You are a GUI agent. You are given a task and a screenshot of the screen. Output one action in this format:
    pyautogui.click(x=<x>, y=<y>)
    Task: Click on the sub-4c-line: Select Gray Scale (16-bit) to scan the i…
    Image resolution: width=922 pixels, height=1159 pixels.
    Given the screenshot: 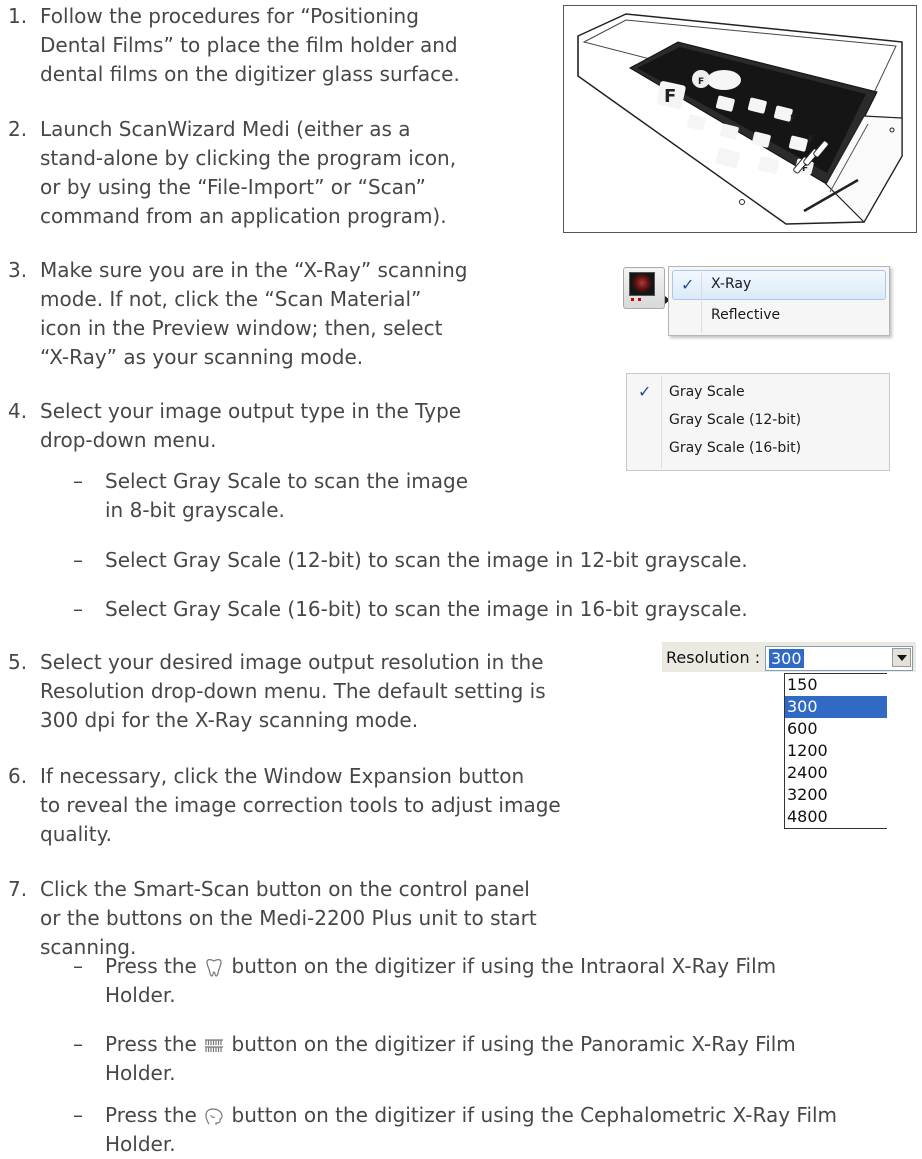 What is the action you would take?
    pyautogui.click(x=426, y=609)
    